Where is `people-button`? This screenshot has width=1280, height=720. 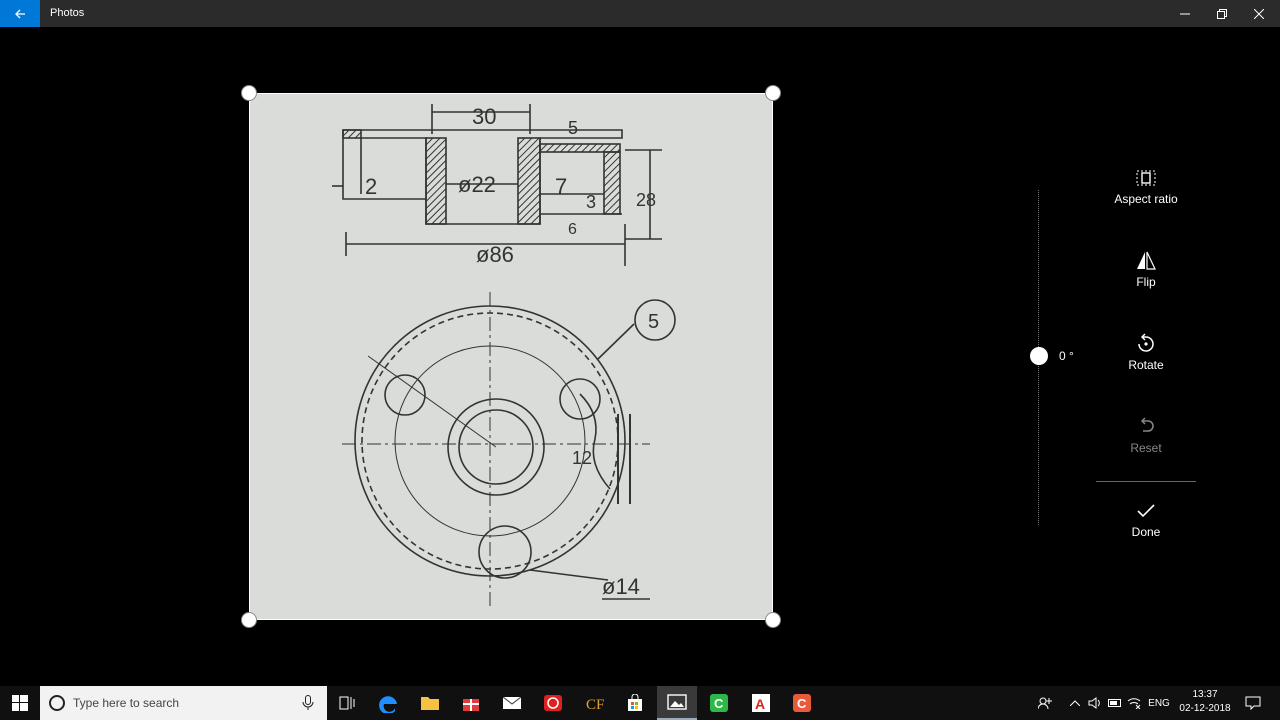 people-button is located at coordinates (1045, 703).